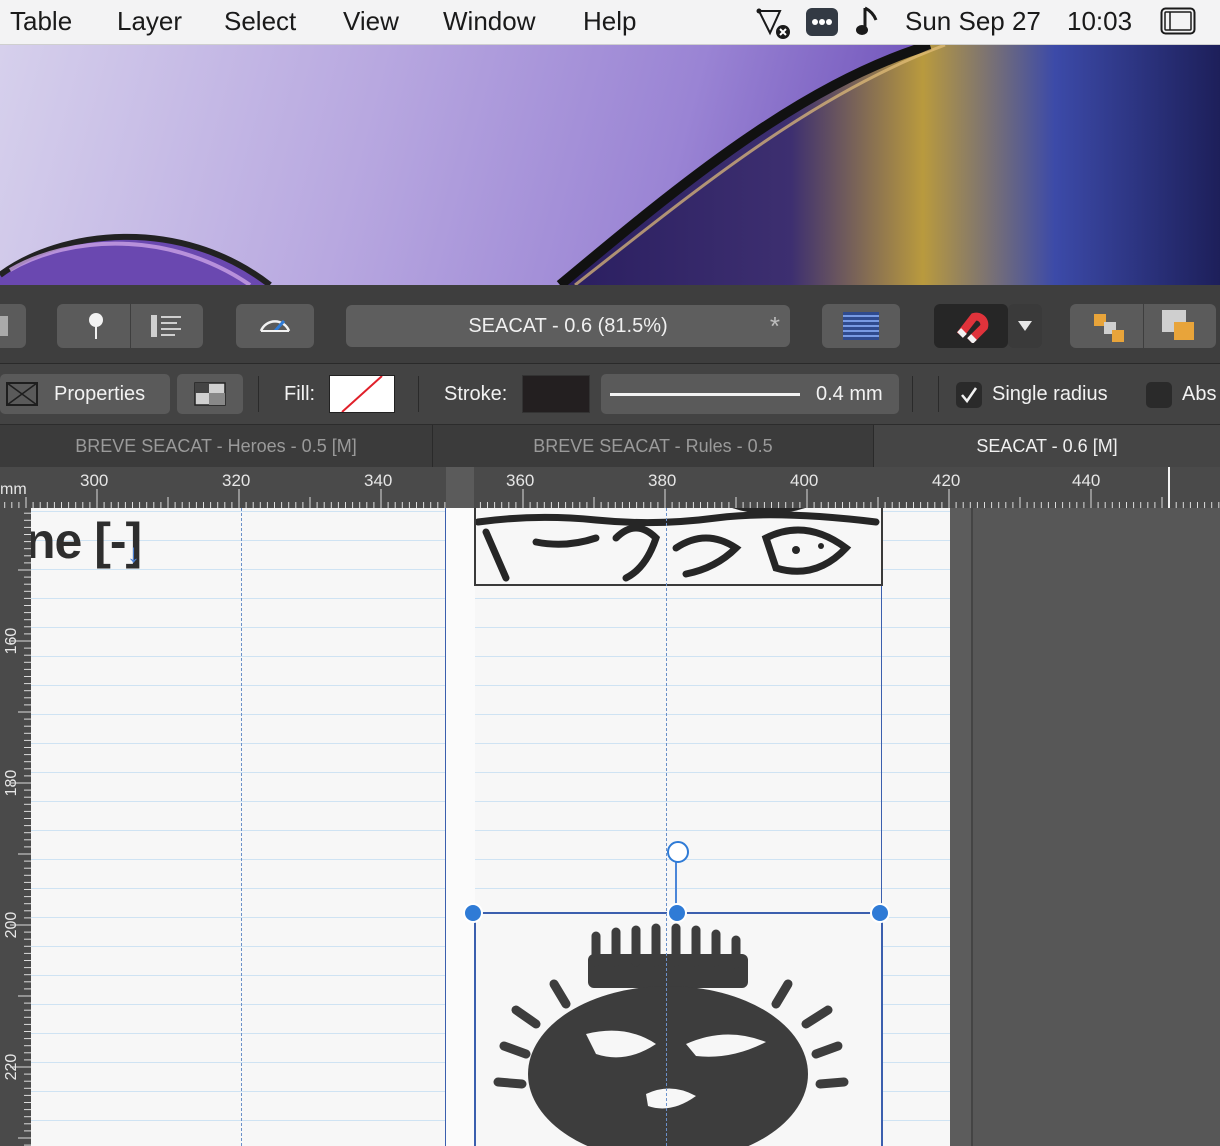 The width and height of the screenshot is (1220, 1146). Describe the element at coordinates (11, 783) in the screenshot. I see `vruler-label: 180` at that location.